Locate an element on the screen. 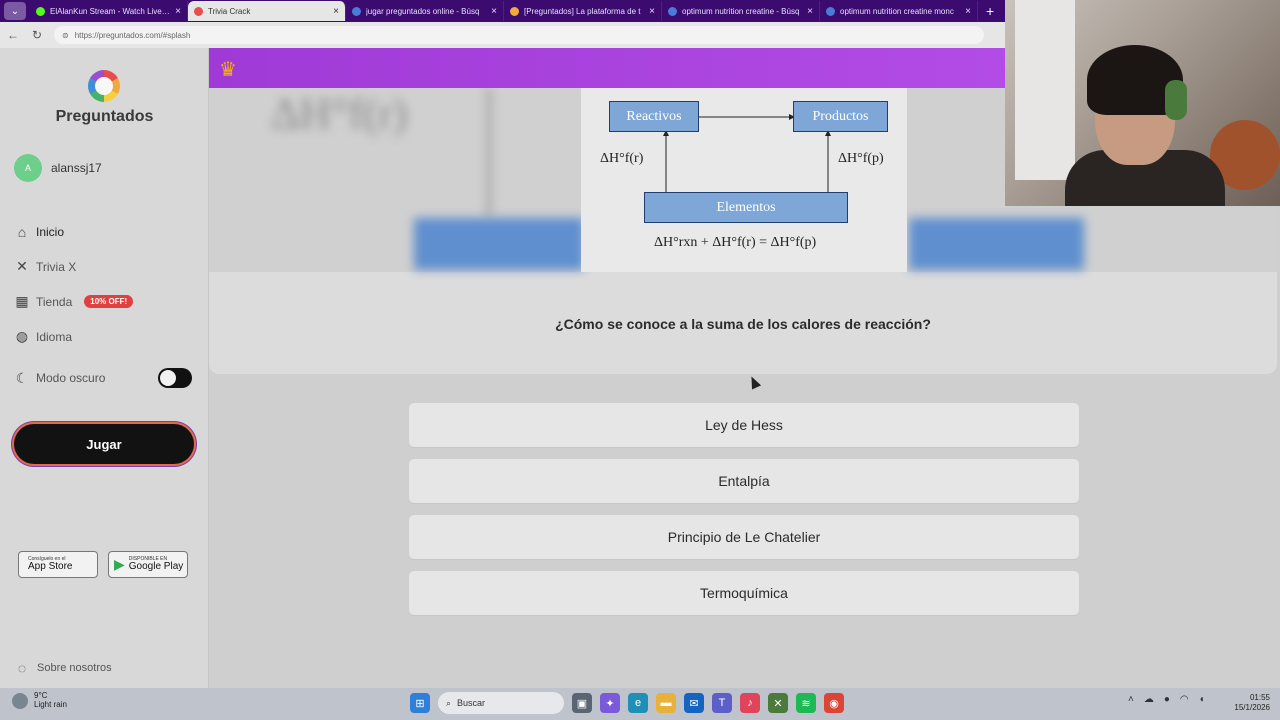  copilot-icon: ✦ is located at coordinates (610, 703).